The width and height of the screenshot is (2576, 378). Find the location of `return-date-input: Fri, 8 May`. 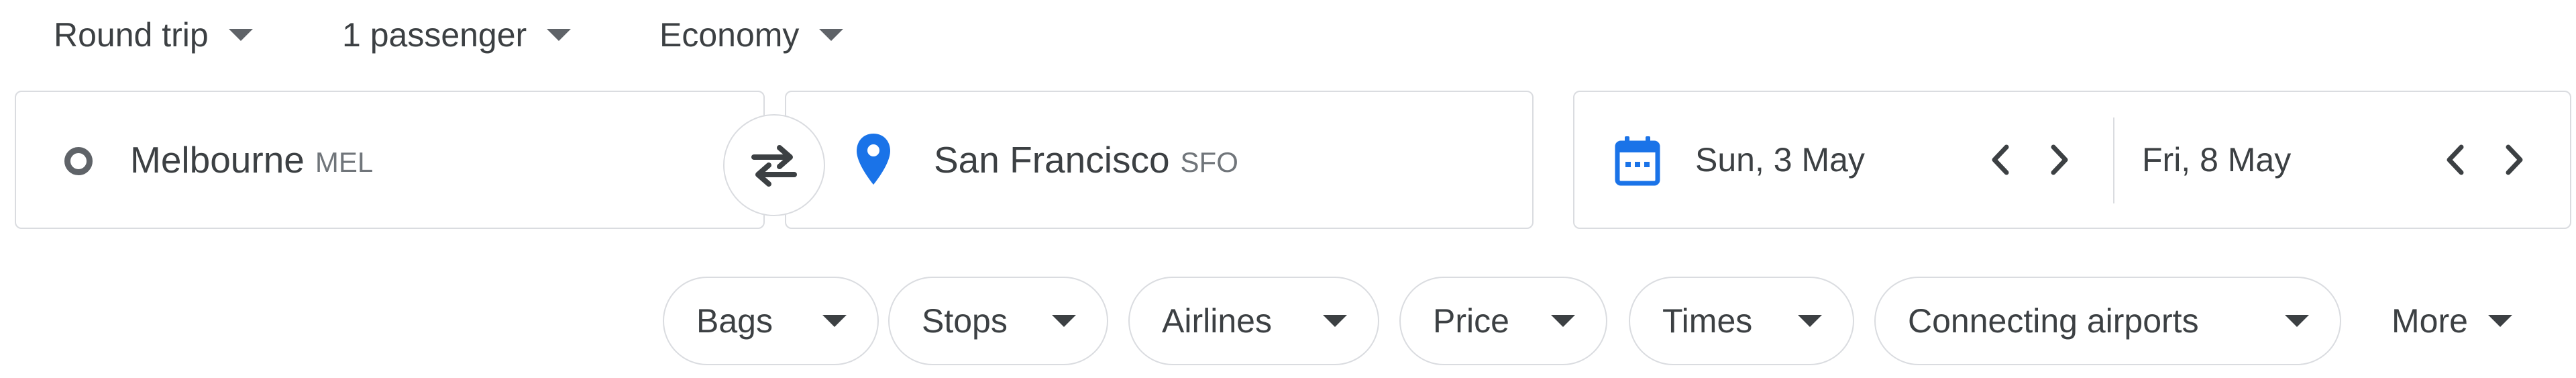

return-date-input: Fri, 8 May is located at coordinates (2266, 160).